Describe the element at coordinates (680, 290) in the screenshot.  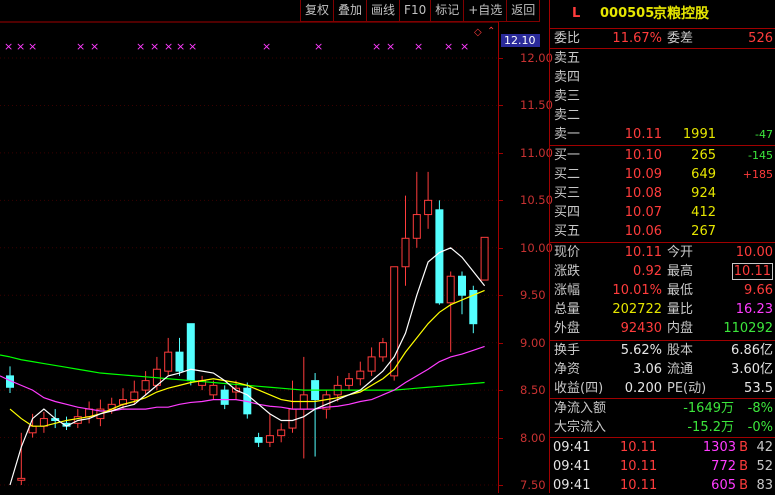
I see `quote-label-2: 最低` at that location.